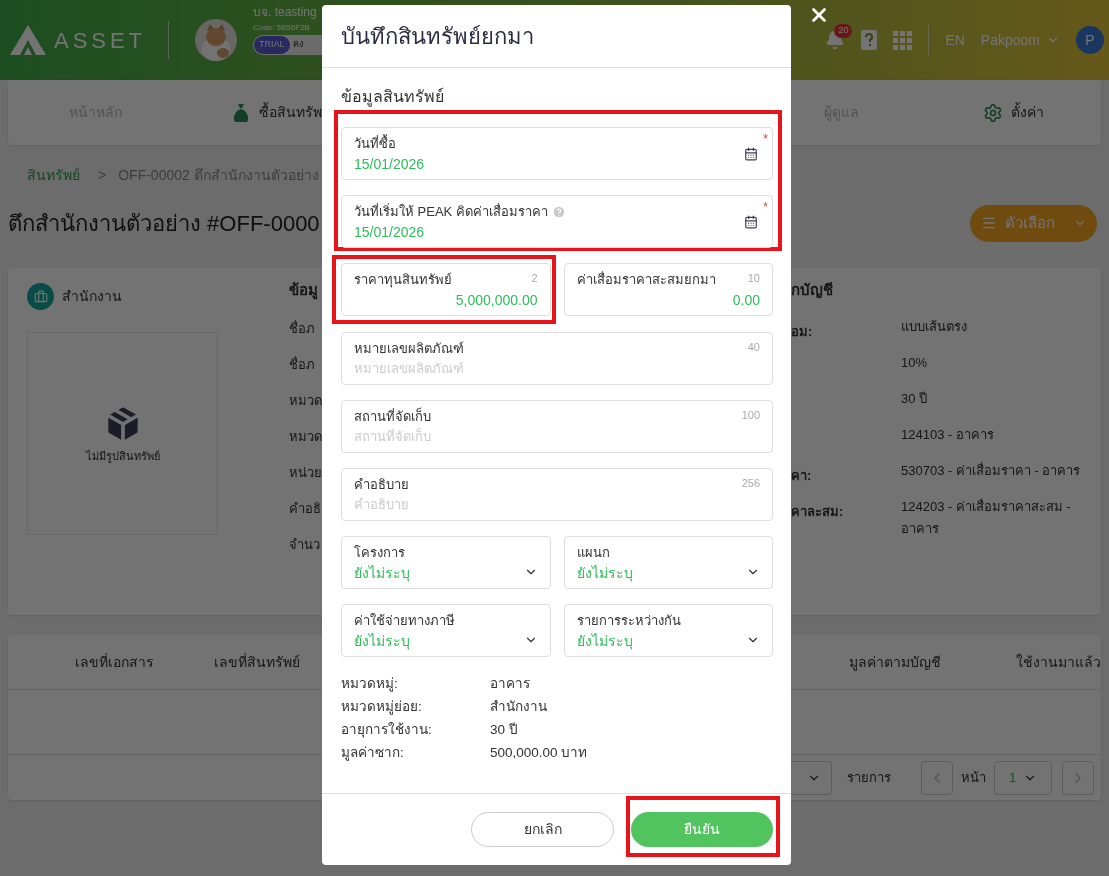  Describe the element at coordinates (122, 457) in the screenshot. I see `no-image-text: ไม่มีรูปสินทรัพย์` at that location.